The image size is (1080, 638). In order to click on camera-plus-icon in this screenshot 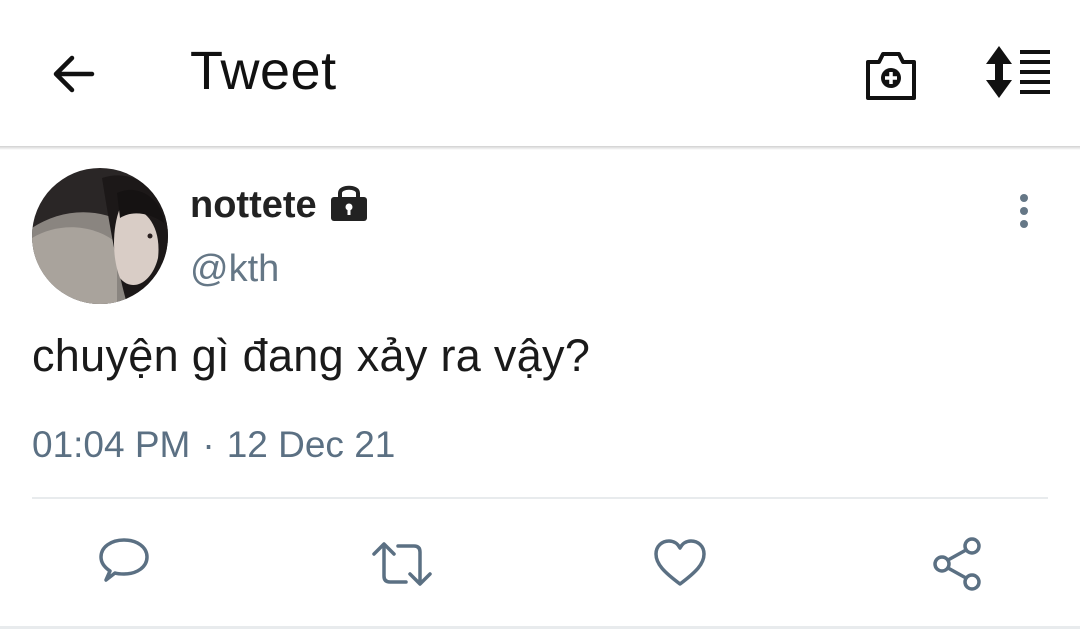, I will do `click(891, 76)`.